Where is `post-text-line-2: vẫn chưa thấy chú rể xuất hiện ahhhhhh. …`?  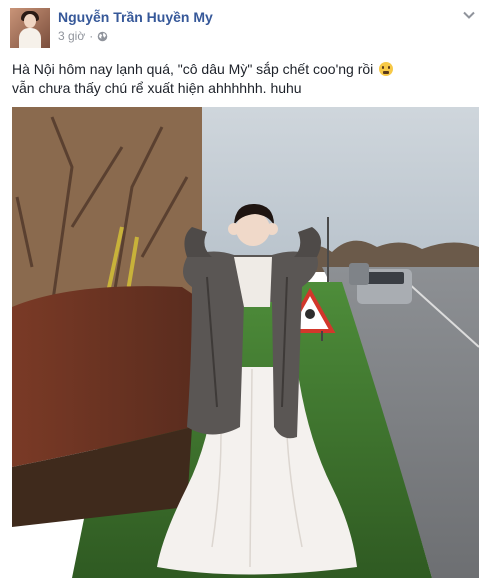 post-text-line-2: vẫn chưa thấy chú rể xuất hiện ahhhhhh. … is located at coordinates (157, 88).